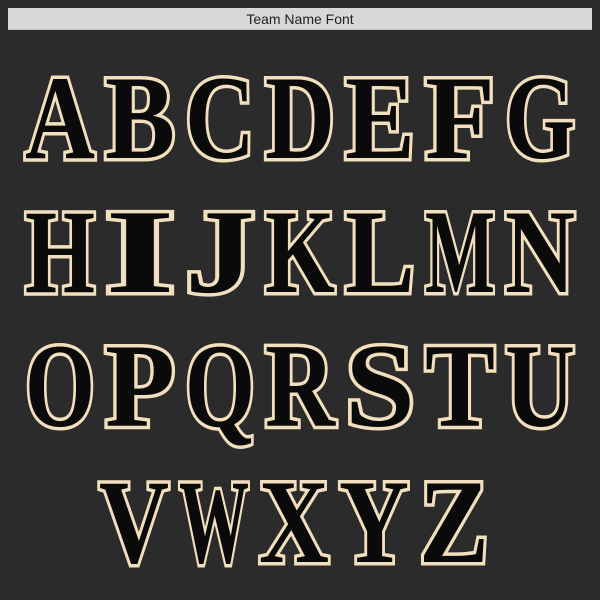 This screenshot has width=600, height=600. I want to click on letter-r: R, so click(300, 385).